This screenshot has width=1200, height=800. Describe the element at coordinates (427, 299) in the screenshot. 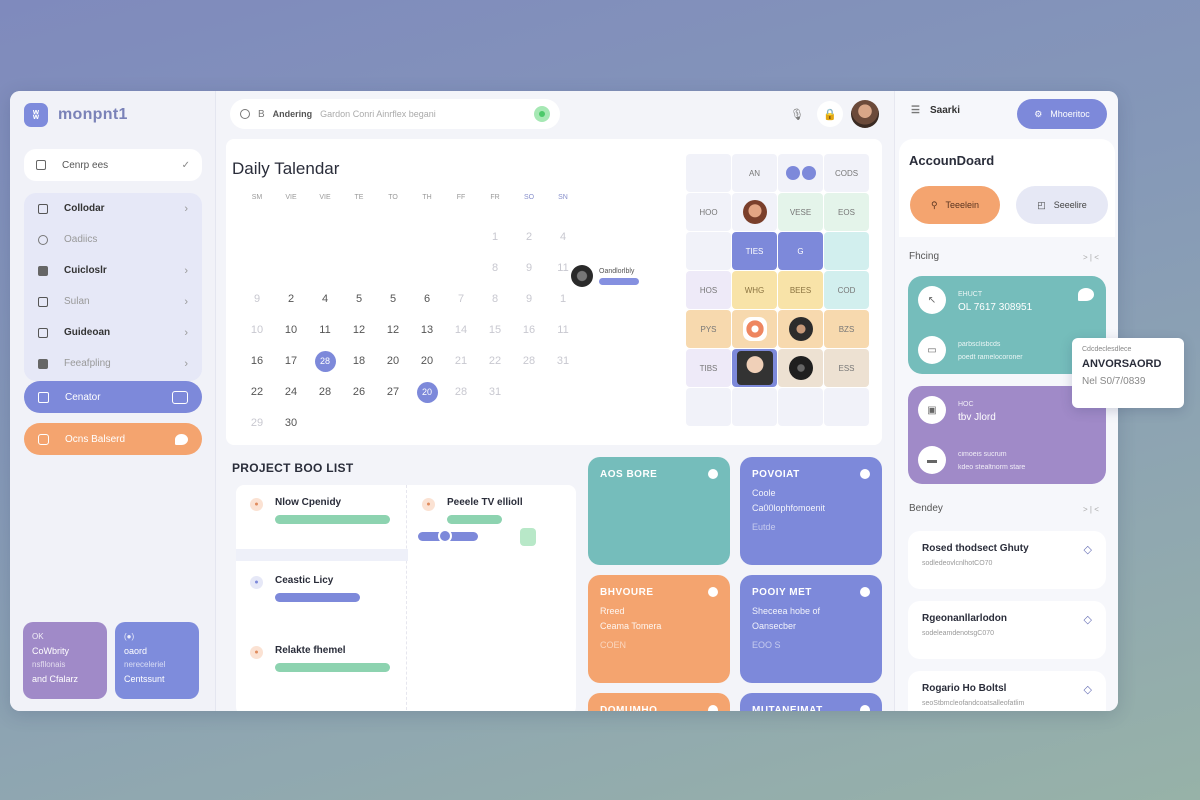

I see `calendar-day: 6` at that location.